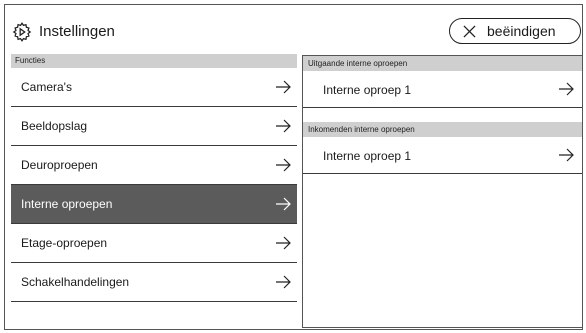 This screenshot has width=586, height=333. What do you see at coordinates (154, 243) in the screenshot?
I see `menu-item-floor-calls: Etage-oproepen` at bounding box center [154, 243].